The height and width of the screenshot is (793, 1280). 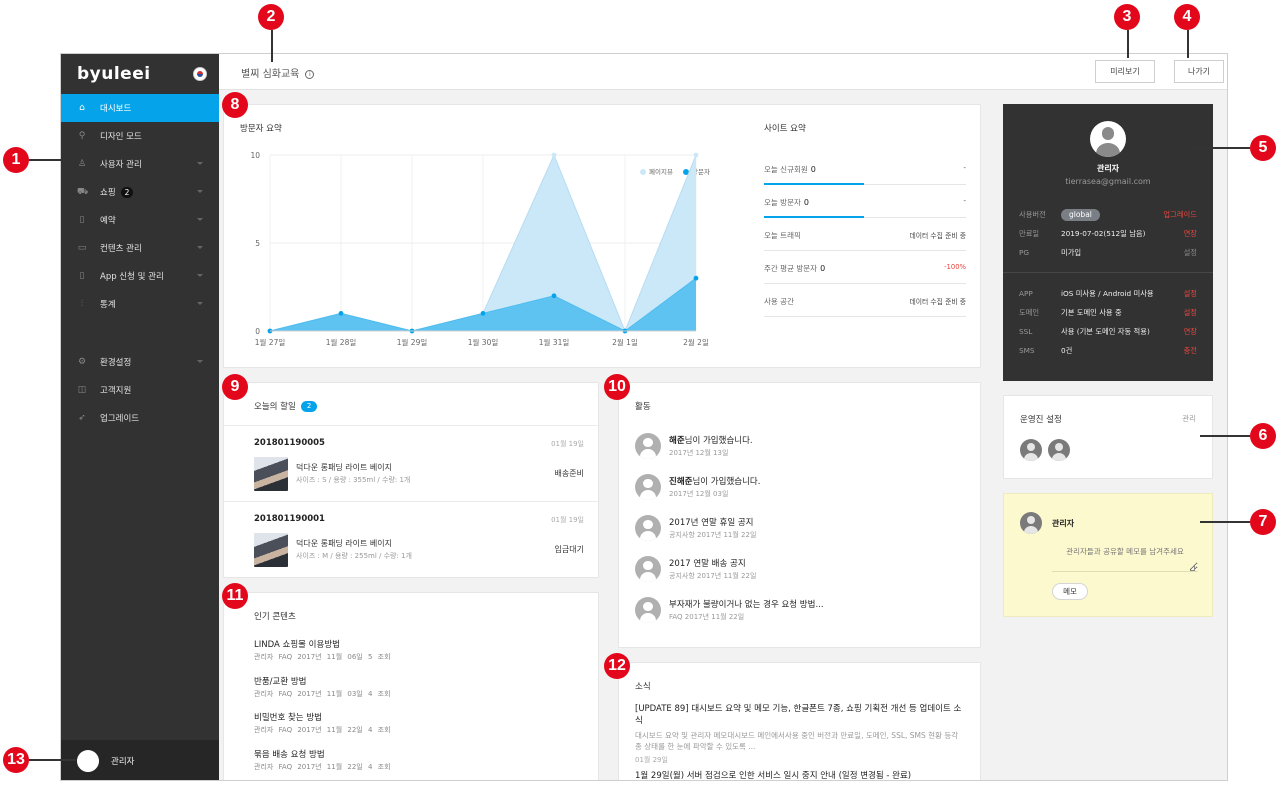 I want to click on marker-7: 7, so click(x=1263, y=522).